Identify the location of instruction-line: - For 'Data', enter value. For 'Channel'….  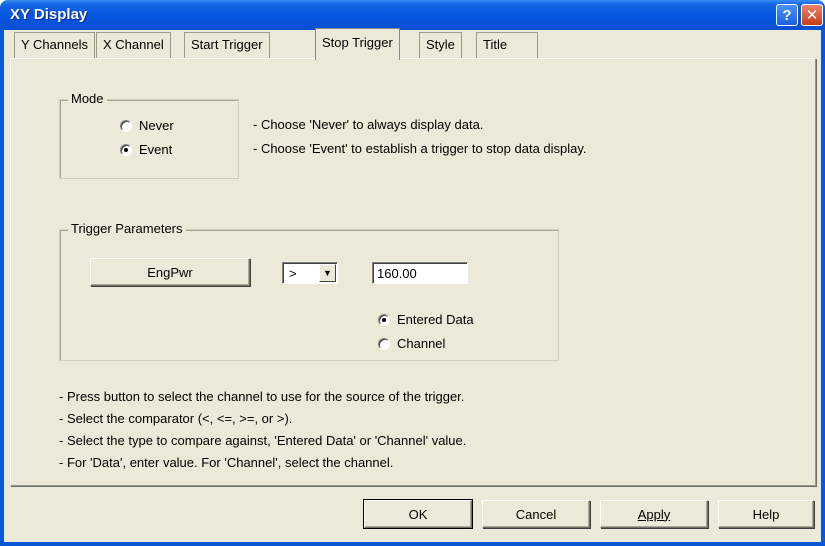
(226, 462).